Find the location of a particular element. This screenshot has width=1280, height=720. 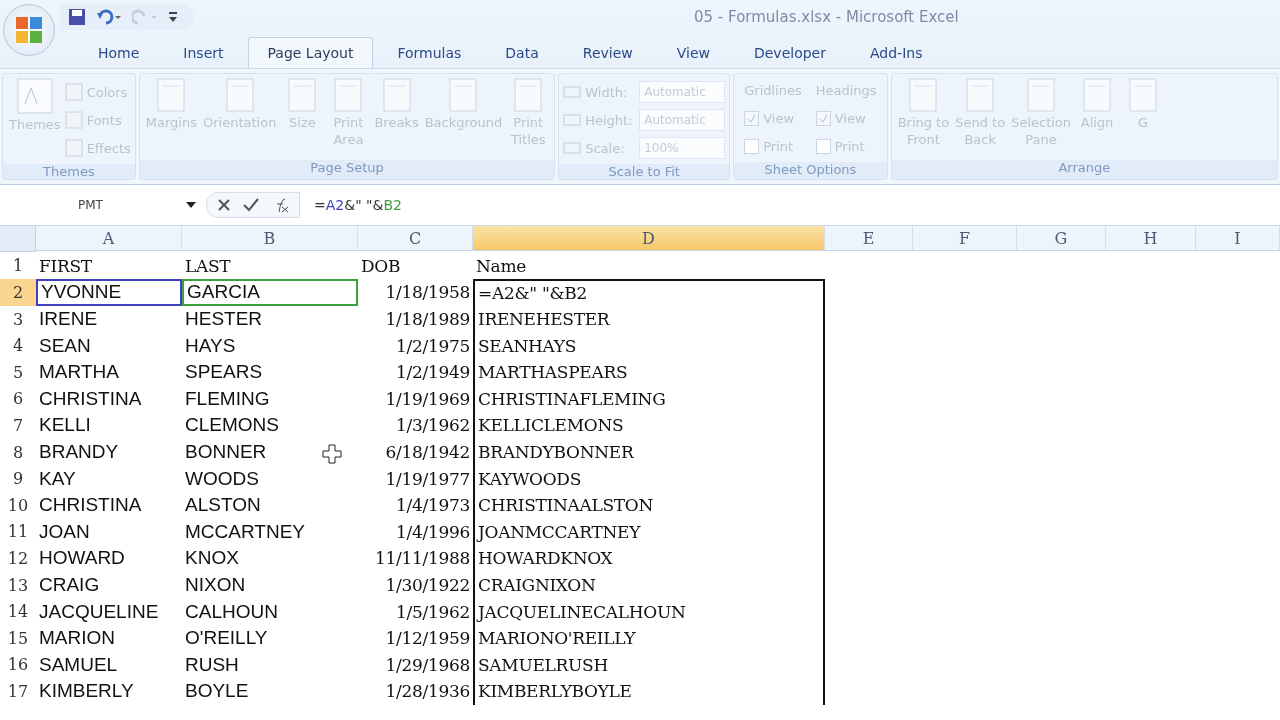

table-cell-text: 1/30/1922 is located at coordinates (427, 585).